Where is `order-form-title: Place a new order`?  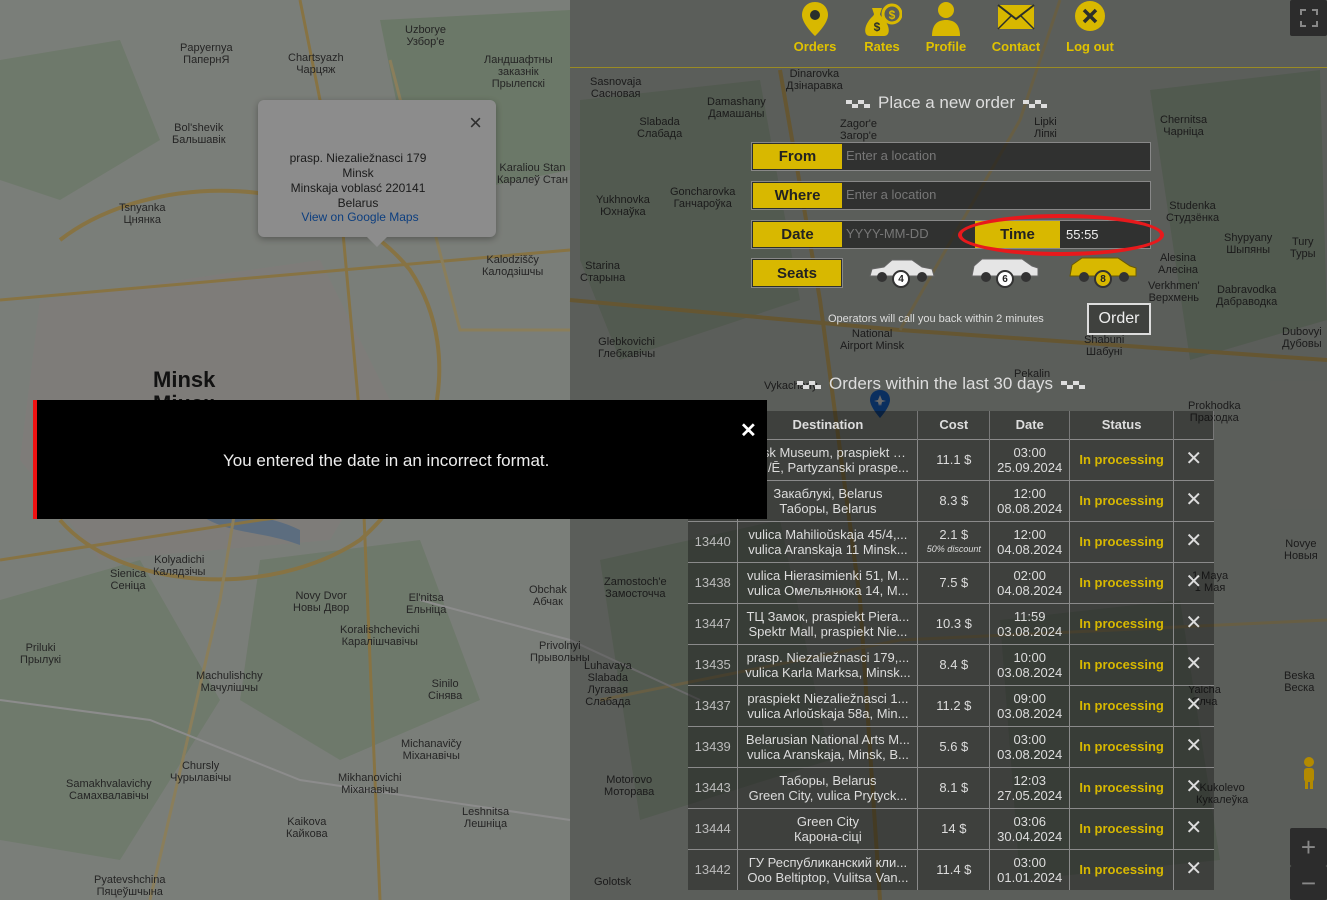 order-form-title: Place a new order is located at coordinates (946, 103).